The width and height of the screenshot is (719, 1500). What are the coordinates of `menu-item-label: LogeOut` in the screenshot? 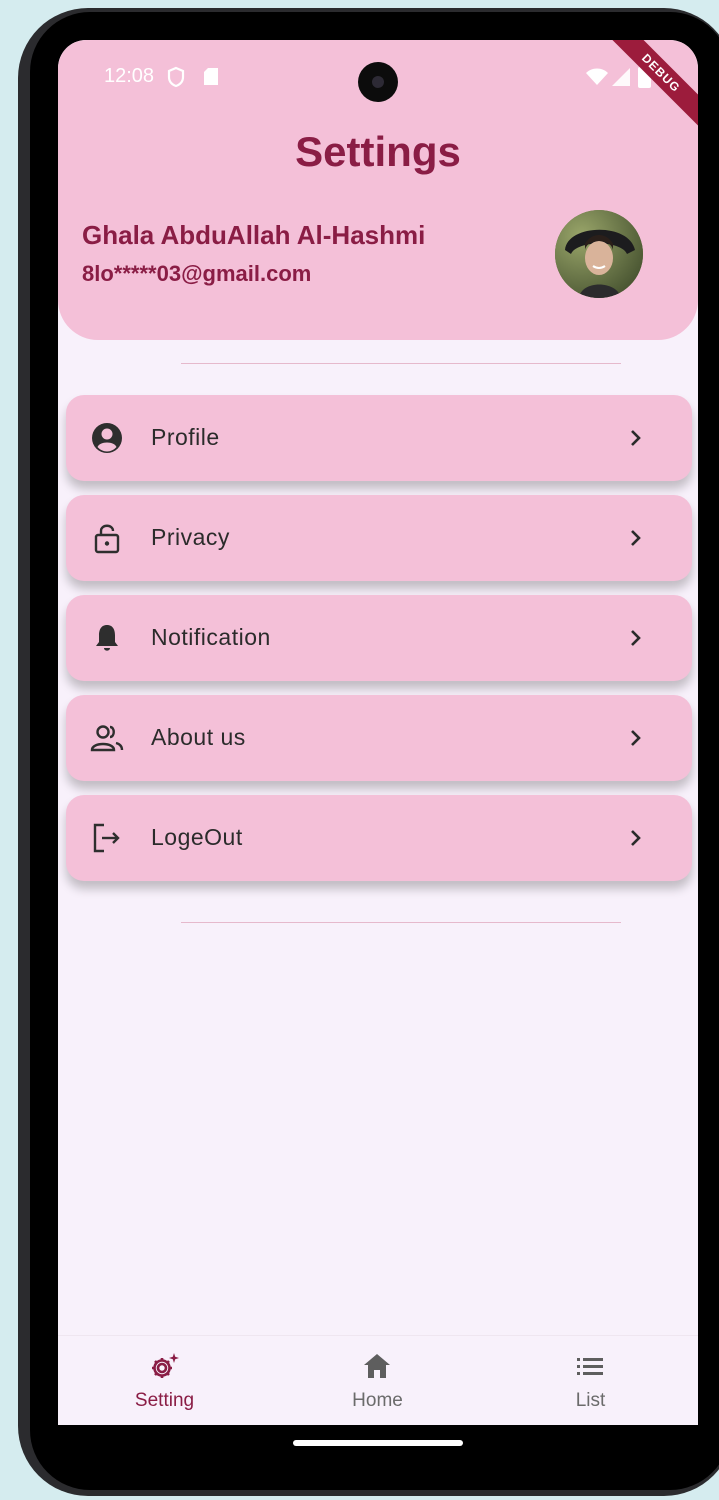 It's located at (197, 837).